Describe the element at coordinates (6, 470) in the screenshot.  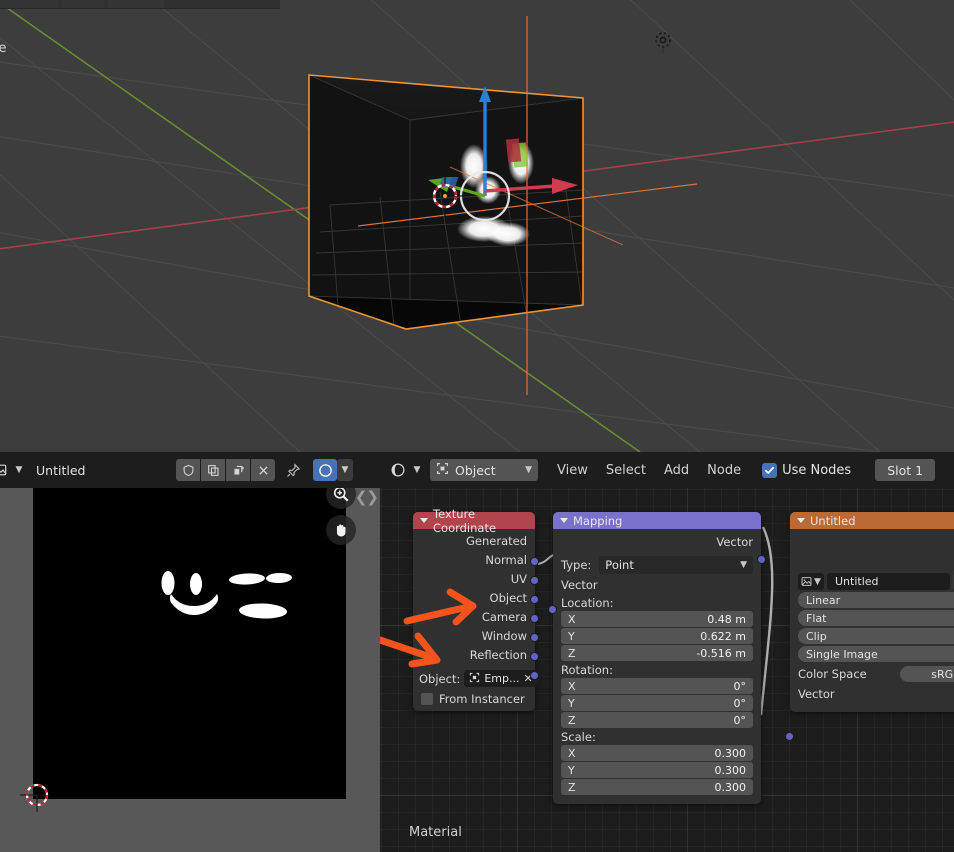
I see `image-editor-icon` at that location.